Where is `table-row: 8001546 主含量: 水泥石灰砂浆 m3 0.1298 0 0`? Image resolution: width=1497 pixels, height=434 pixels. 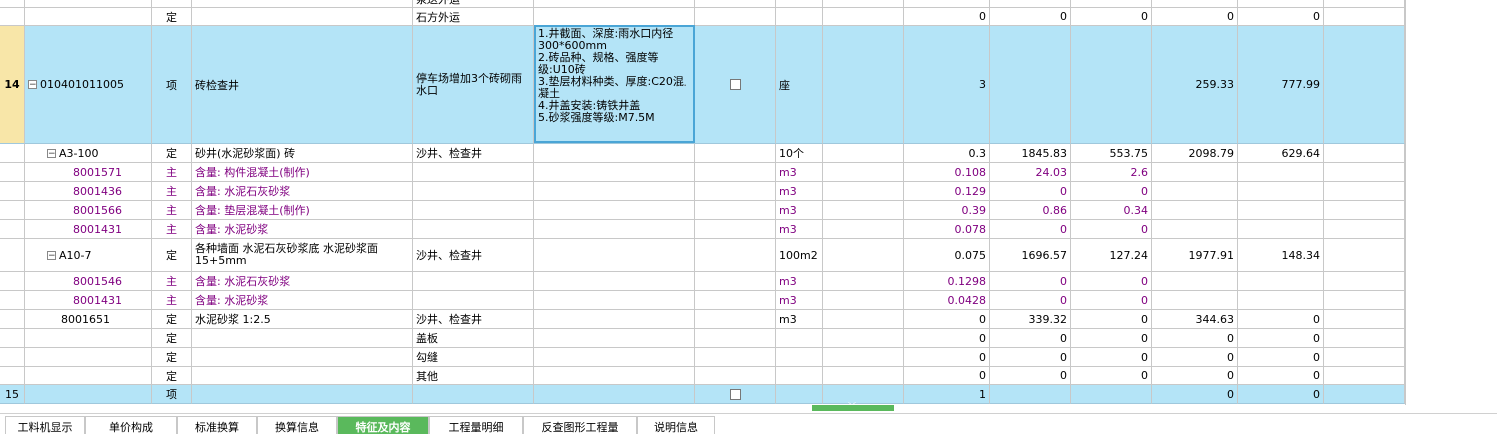
table-row: 8001546 主含量: 水泥石灰砂浆 m3 0.1298 0 0 is located at coordinates (702, 281).